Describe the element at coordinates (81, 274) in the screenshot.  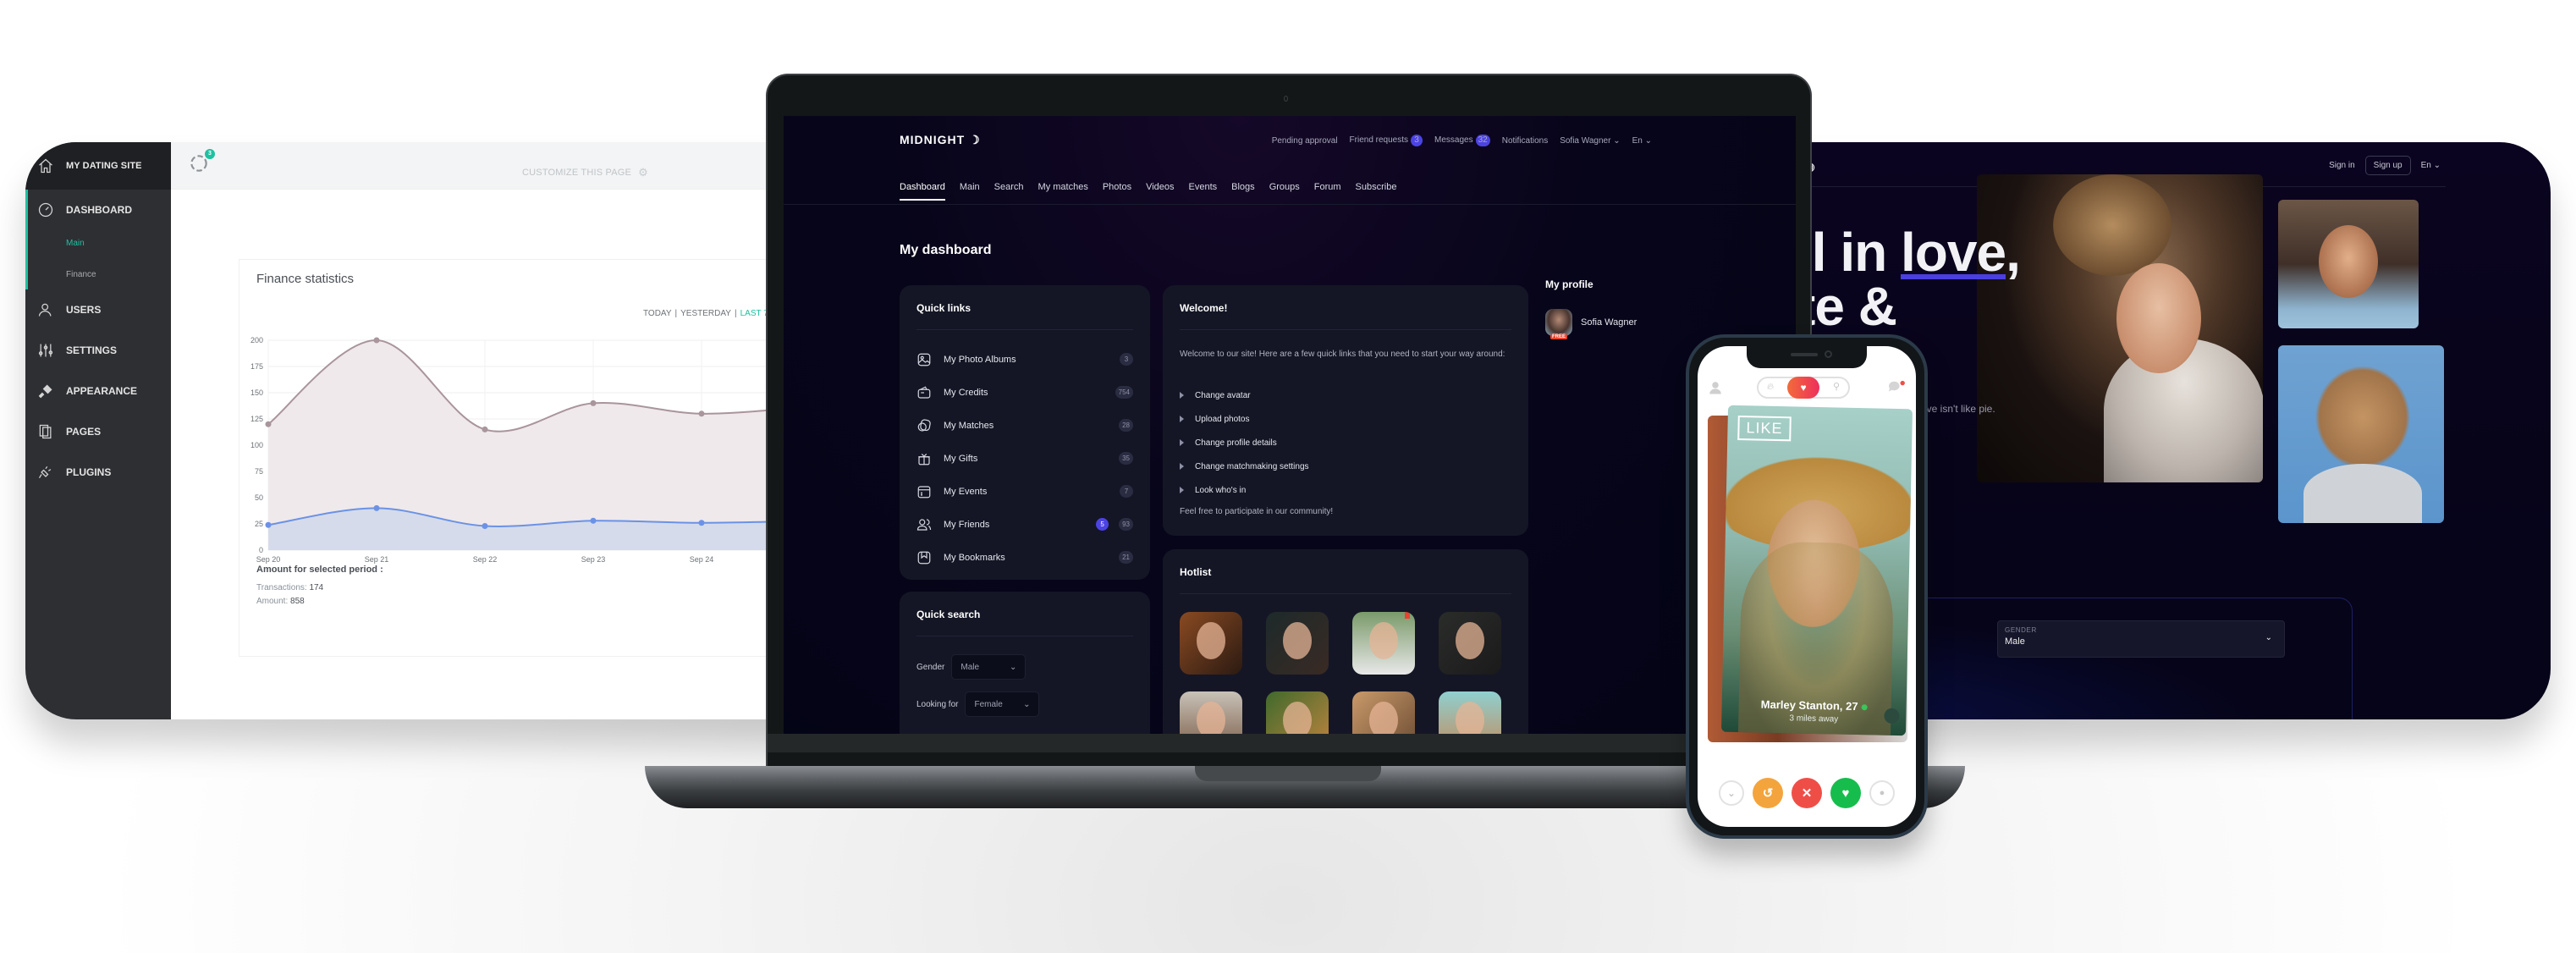
I see `sidebar-subitem-finance: Finance` at that location.